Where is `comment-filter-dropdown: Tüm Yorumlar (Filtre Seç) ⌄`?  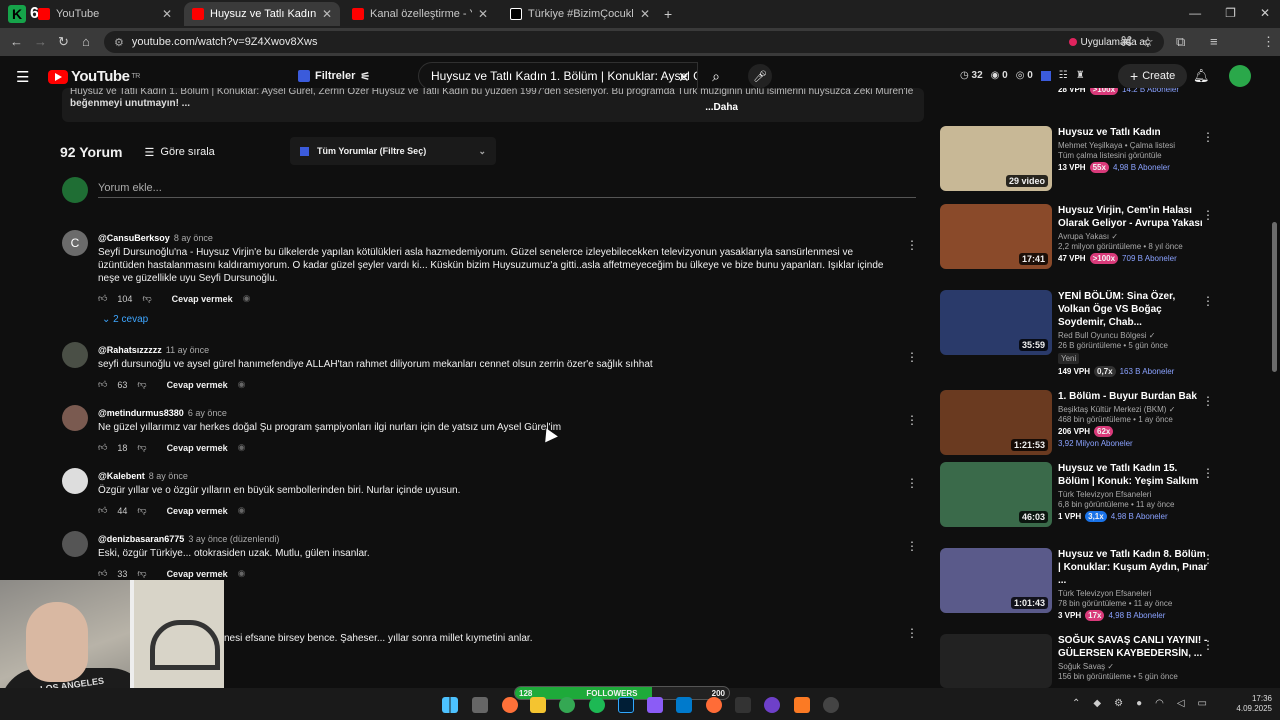 comment-filter-dropdown: Tüm Yorumlar (Filtre Seç) ⌄ is located at coordinates (393, 151).